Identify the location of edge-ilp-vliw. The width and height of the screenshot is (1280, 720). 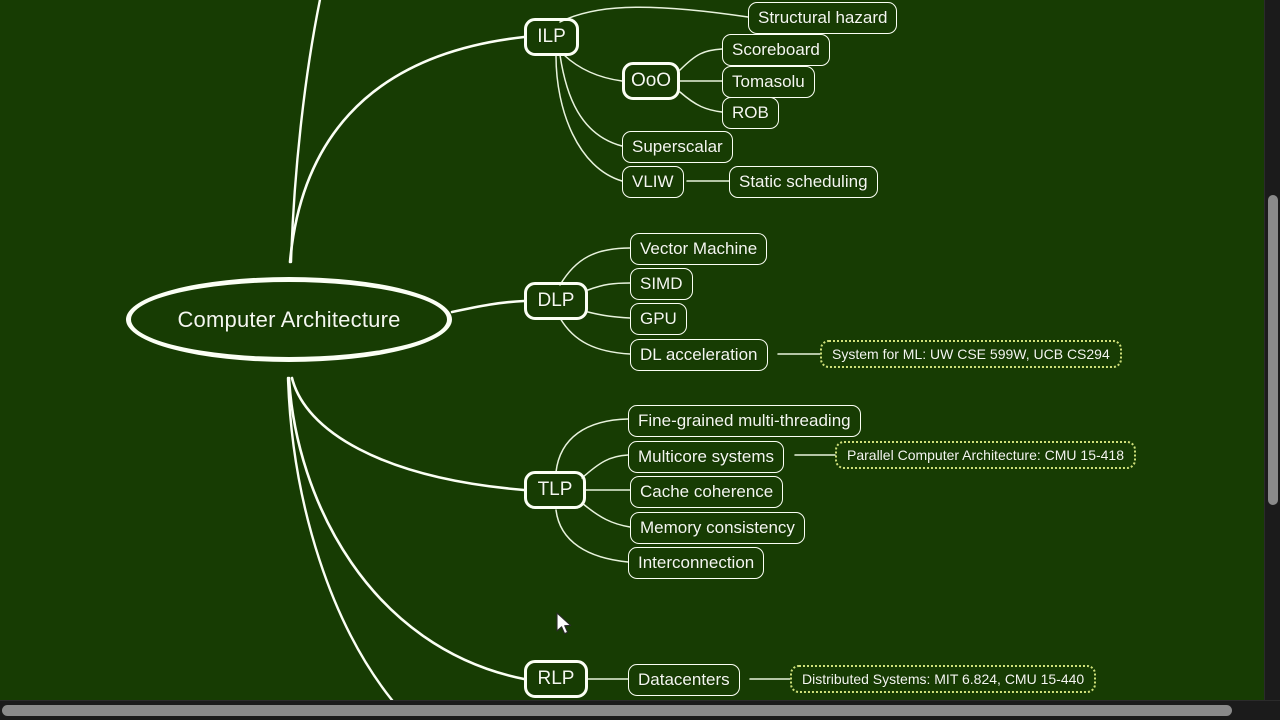
(589, 118).